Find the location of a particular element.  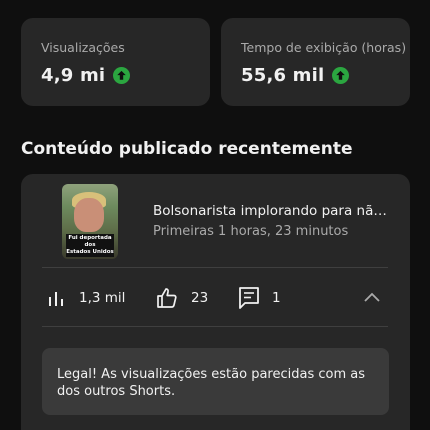

likes-metric: 23 is located at coordinates (181, 298).